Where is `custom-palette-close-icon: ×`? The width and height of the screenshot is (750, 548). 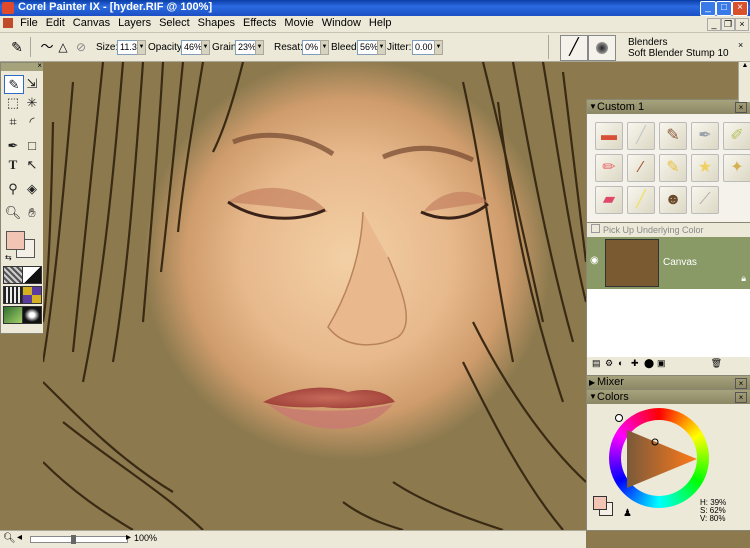 custom-palette-close-icon: × is located at coordinates (741, 107).